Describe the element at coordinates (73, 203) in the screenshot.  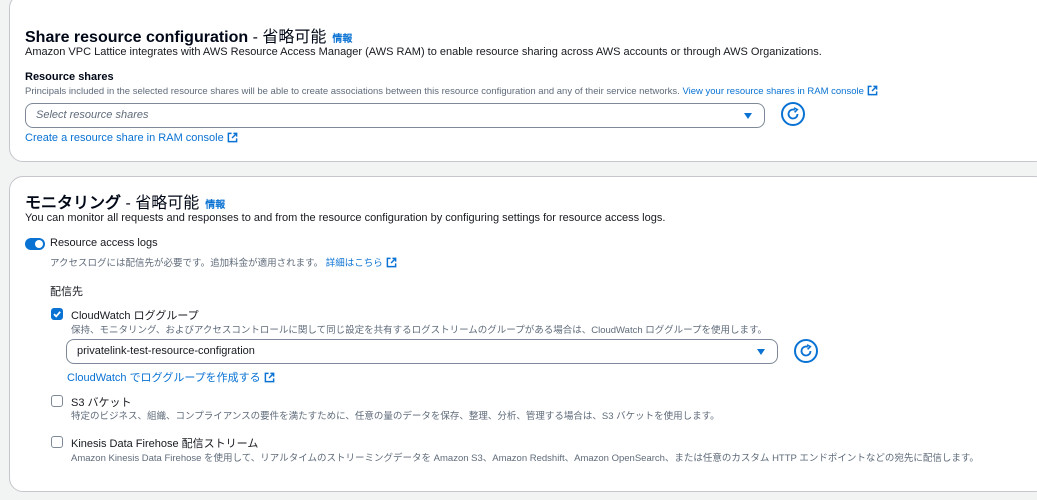
I see `monitoring-title-text: モニタリング` at that location.